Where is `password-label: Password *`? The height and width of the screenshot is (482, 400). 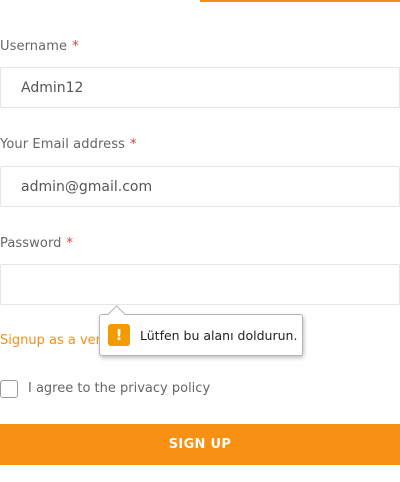 password-label: Password * is located at coordinates (37, 243).